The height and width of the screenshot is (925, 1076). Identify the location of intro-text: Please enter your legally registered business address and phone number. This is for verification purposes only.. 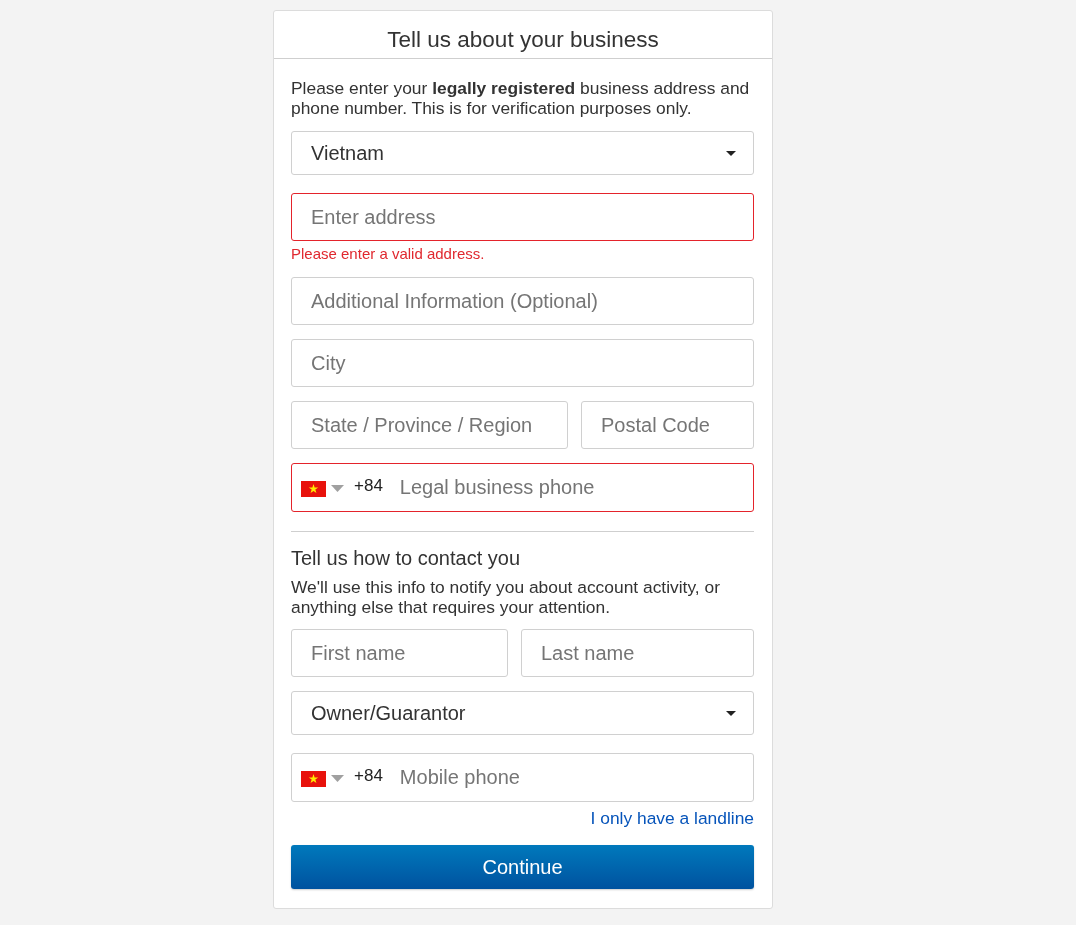
(521, 98).